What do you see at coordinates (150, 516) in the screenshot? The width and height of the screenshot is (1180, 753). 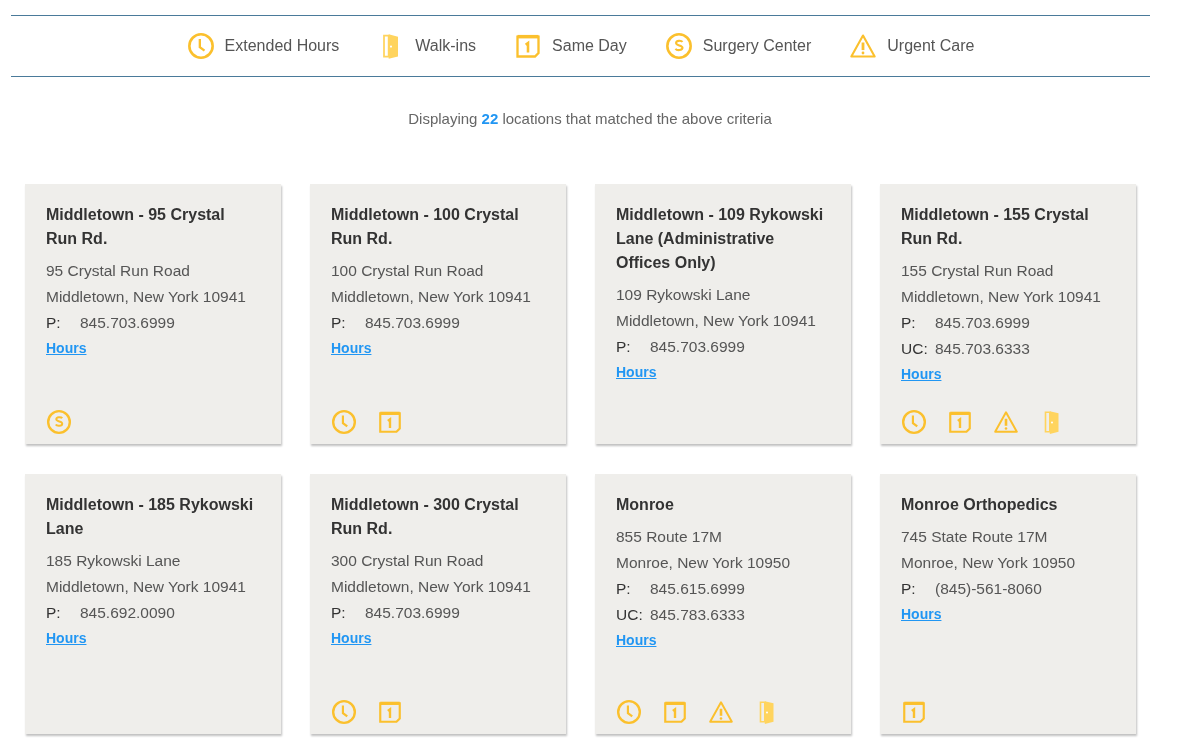 I see `location-name: Middletown - 185 Rykowski Lane` at bounding box center [150, 516].